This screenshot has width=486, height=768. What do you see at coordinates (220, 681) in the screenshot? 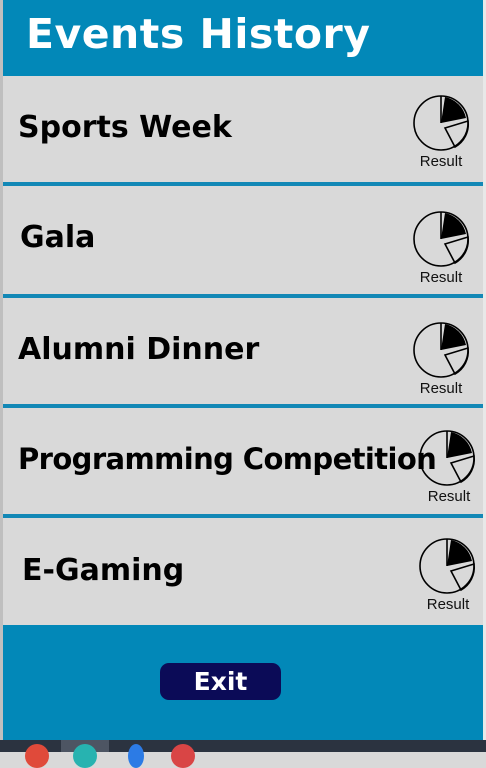
I see `exit-button: Exit` at bounding box center [220, 681].